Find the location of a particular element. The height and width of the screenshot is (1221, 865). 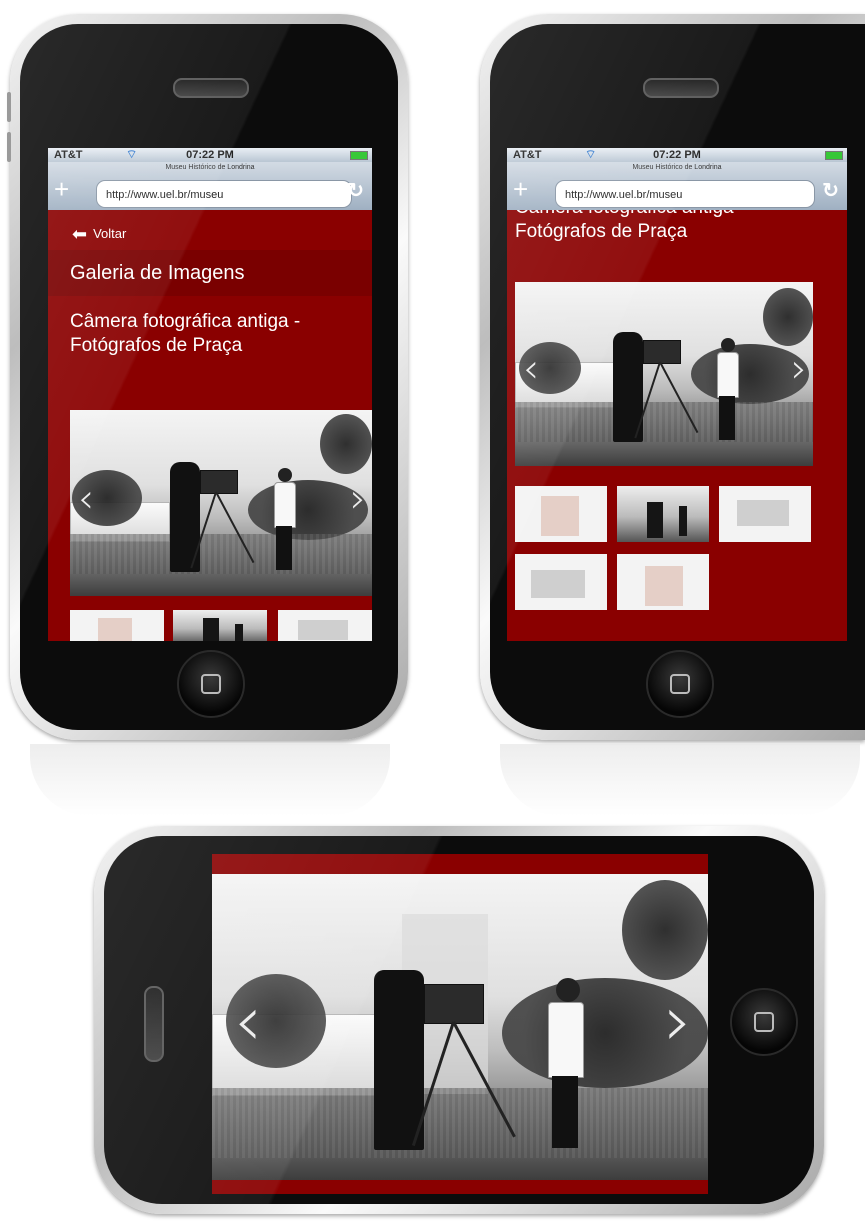

gallery-heading: Galeria de Imagens is located at coordinates (210, 273).